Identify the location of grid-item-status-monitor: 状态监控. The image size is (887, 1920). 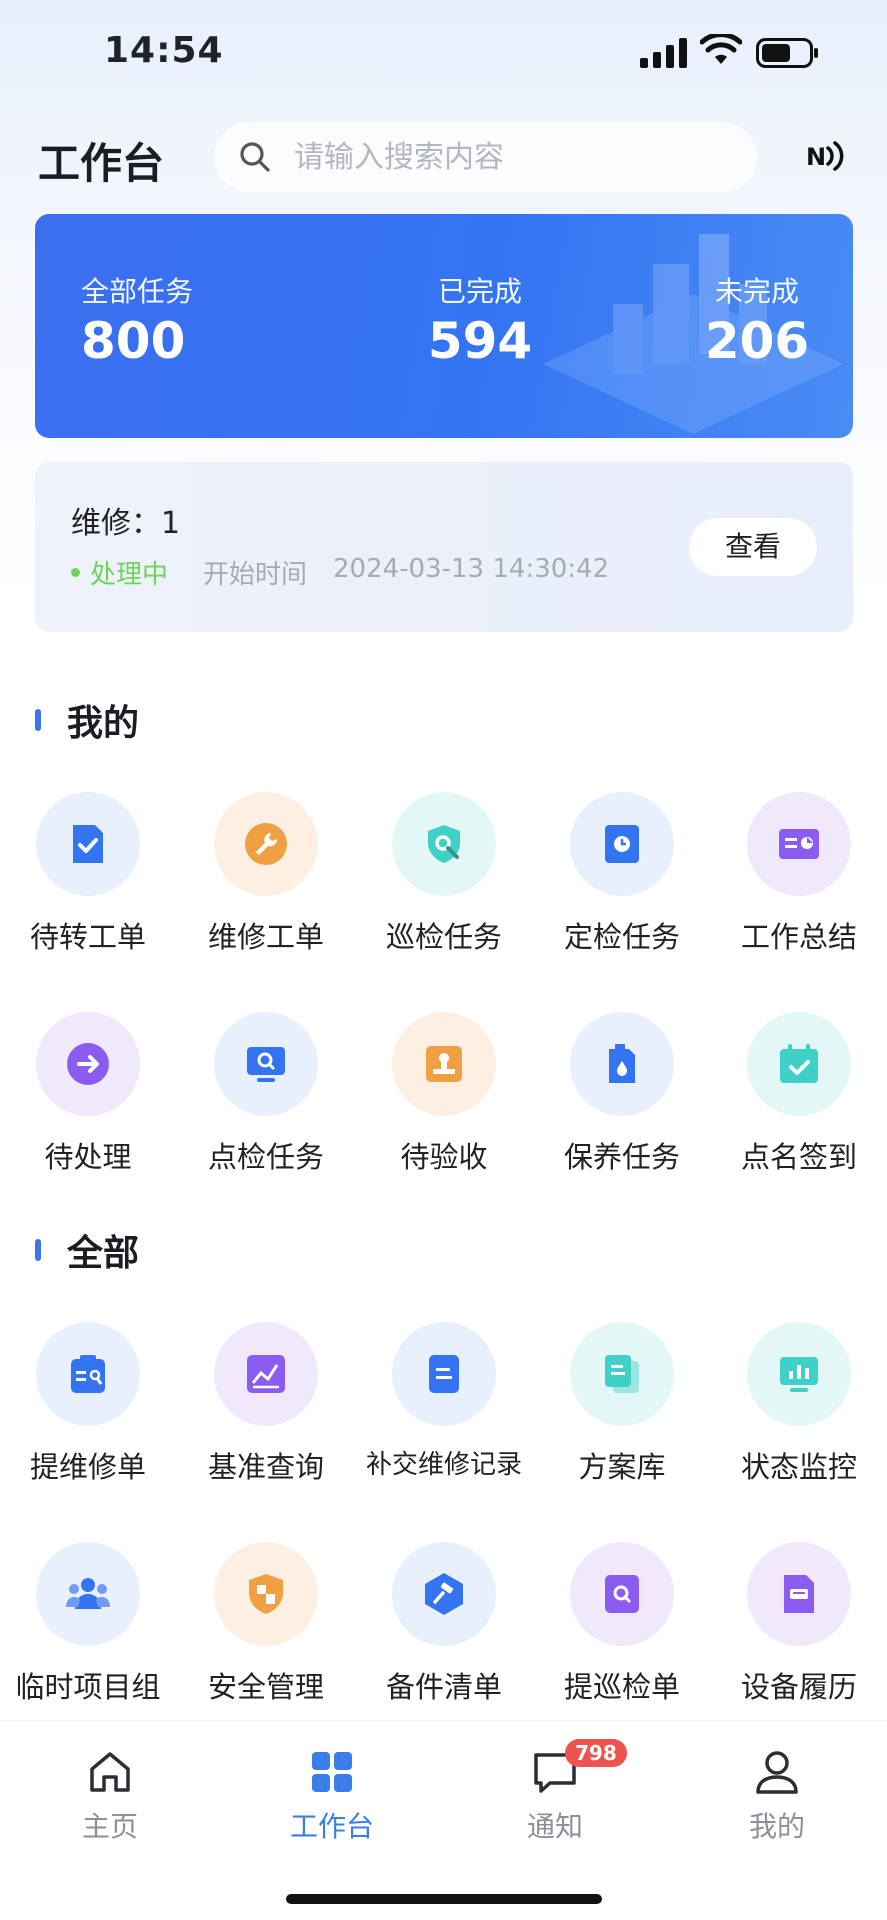
(799, 1404).